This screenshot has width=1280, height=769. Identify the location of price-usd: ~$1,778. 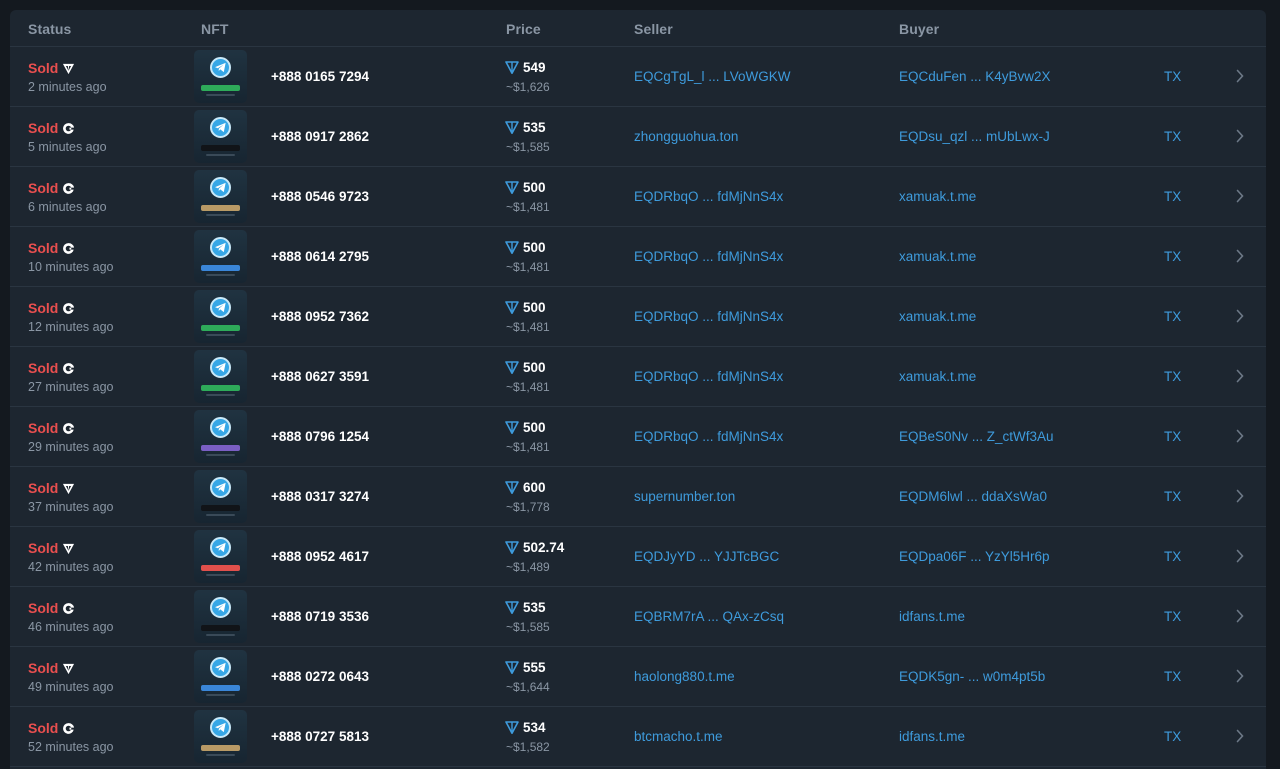
(528, 507).